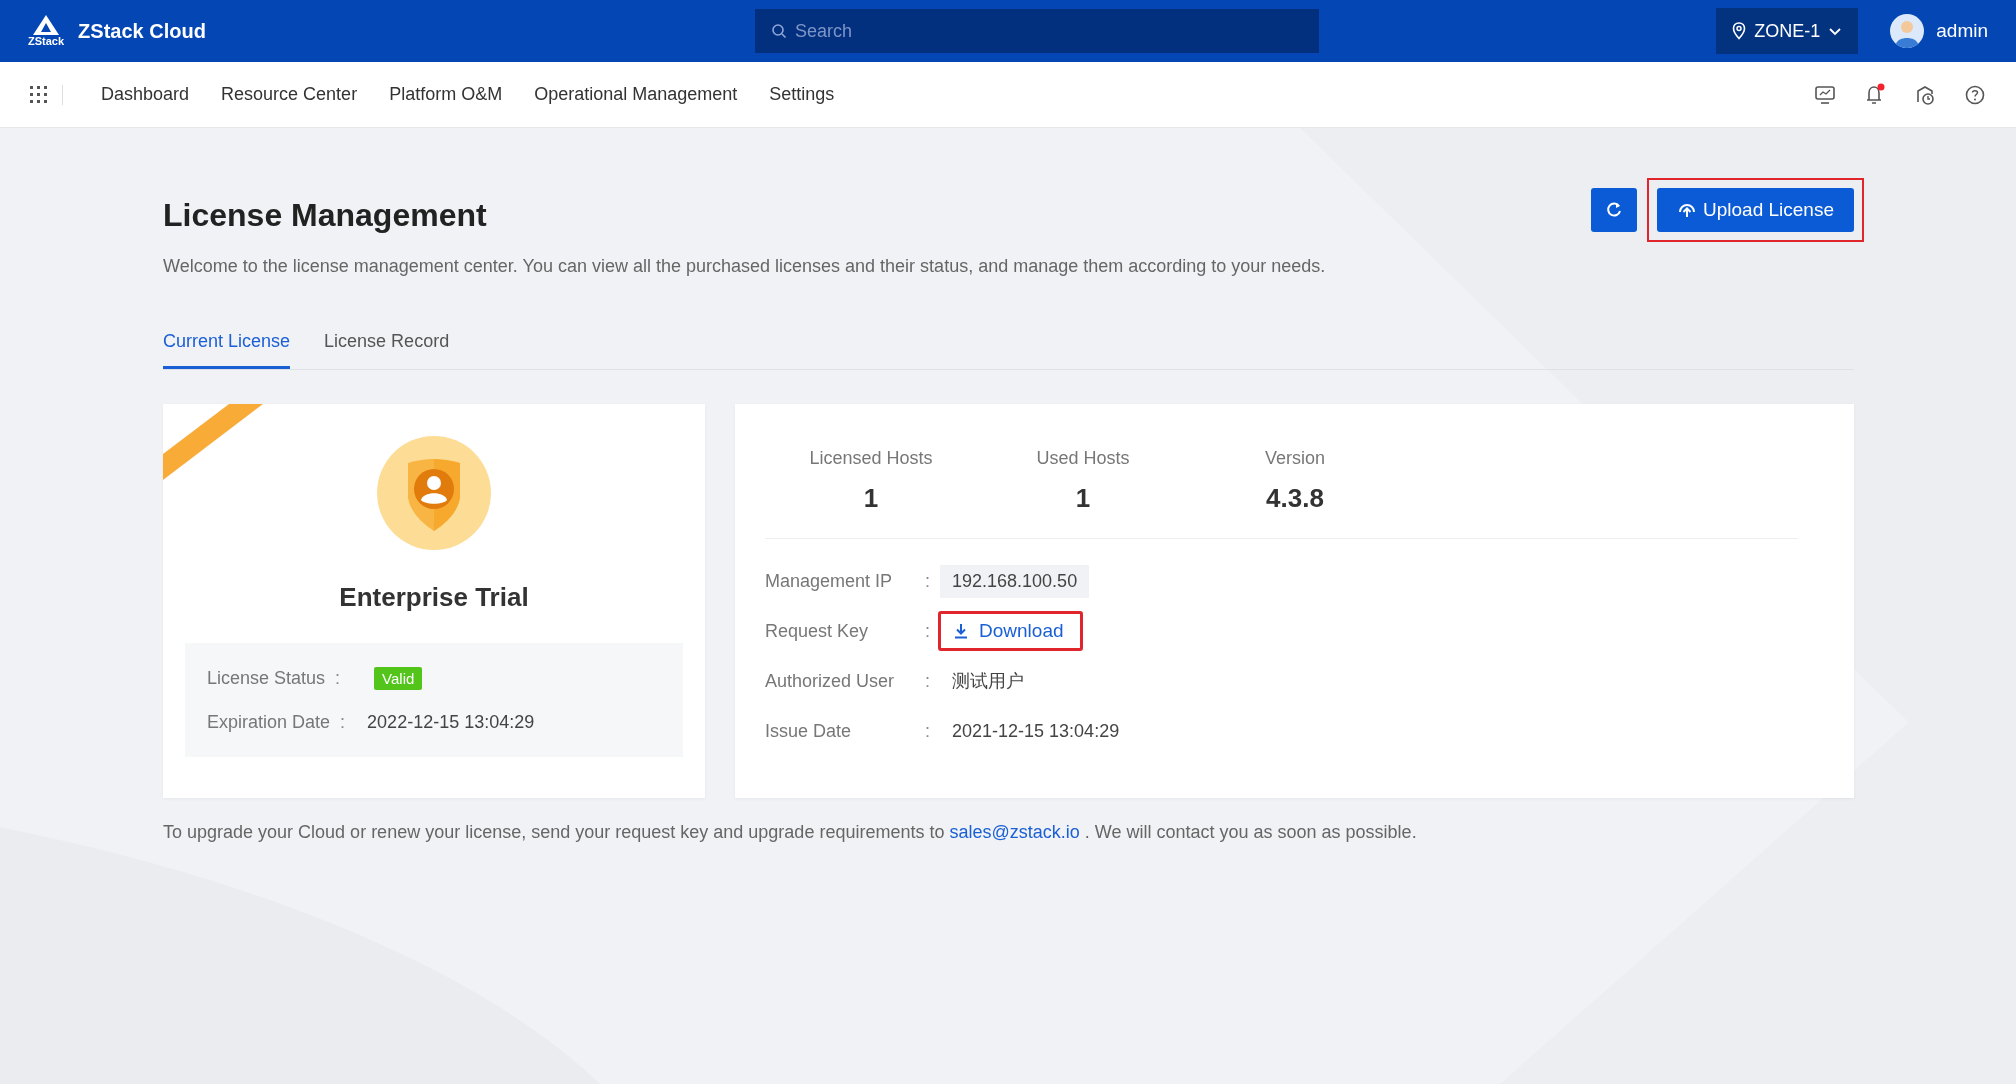 This screenshot has height=1084, width=2016. What do you see at coordinates (325, 214) in the screenshot?
I see `page-title: License Management` at bounding box center [325, 214].